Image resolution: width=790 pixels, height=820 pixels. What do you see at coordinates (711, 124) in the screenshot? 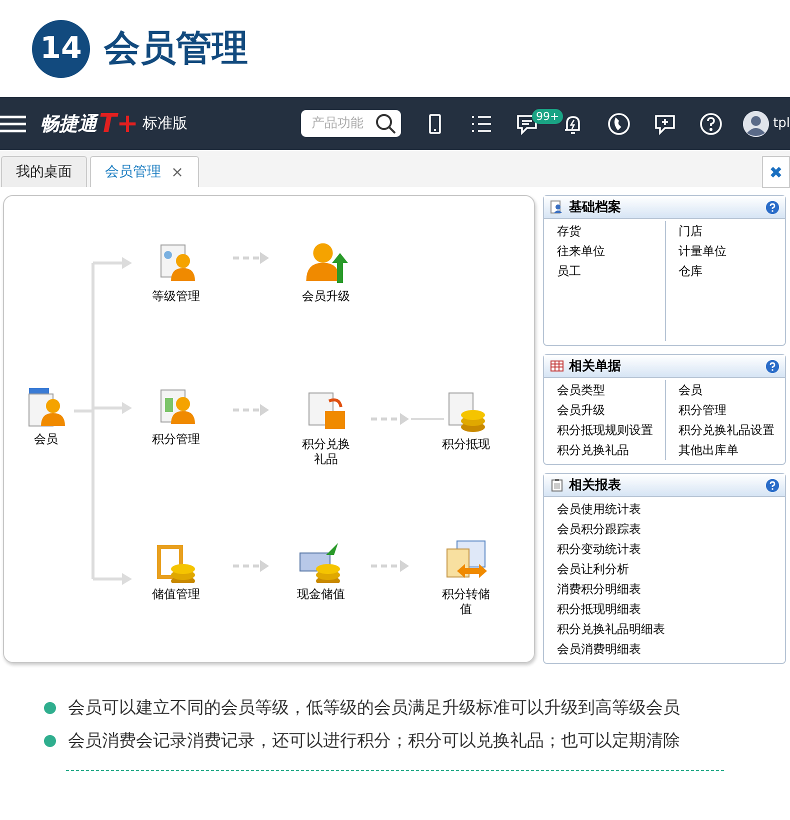
I see `help-icon` at bounding box center [711, 124].